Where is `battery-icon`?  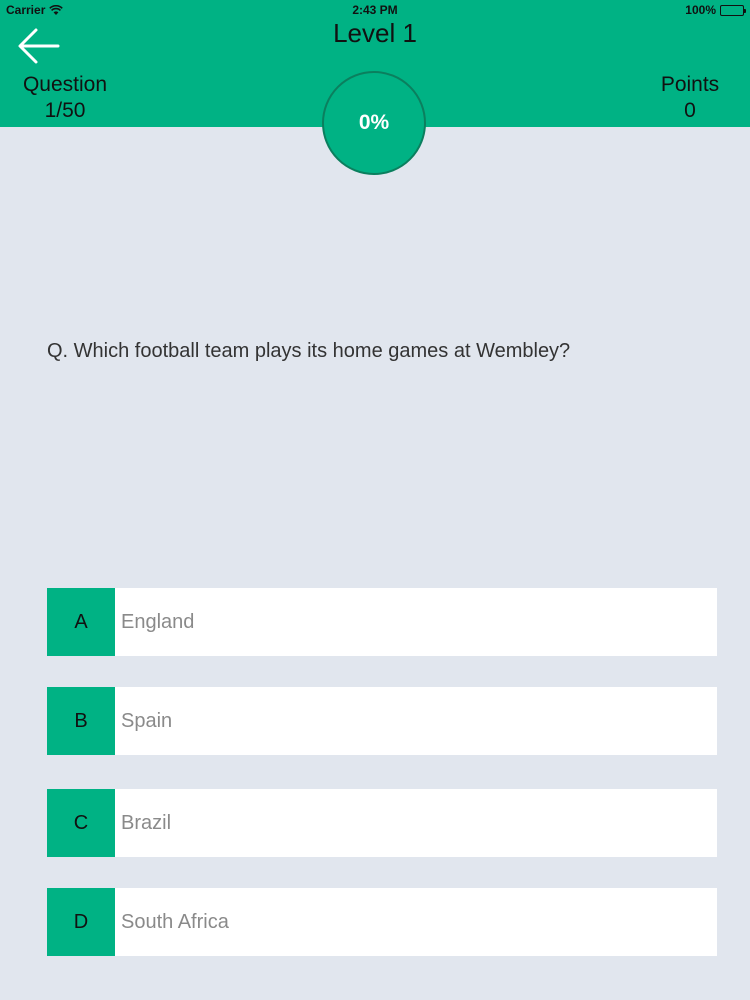
battery-icon is located at coordinates (733, 10).